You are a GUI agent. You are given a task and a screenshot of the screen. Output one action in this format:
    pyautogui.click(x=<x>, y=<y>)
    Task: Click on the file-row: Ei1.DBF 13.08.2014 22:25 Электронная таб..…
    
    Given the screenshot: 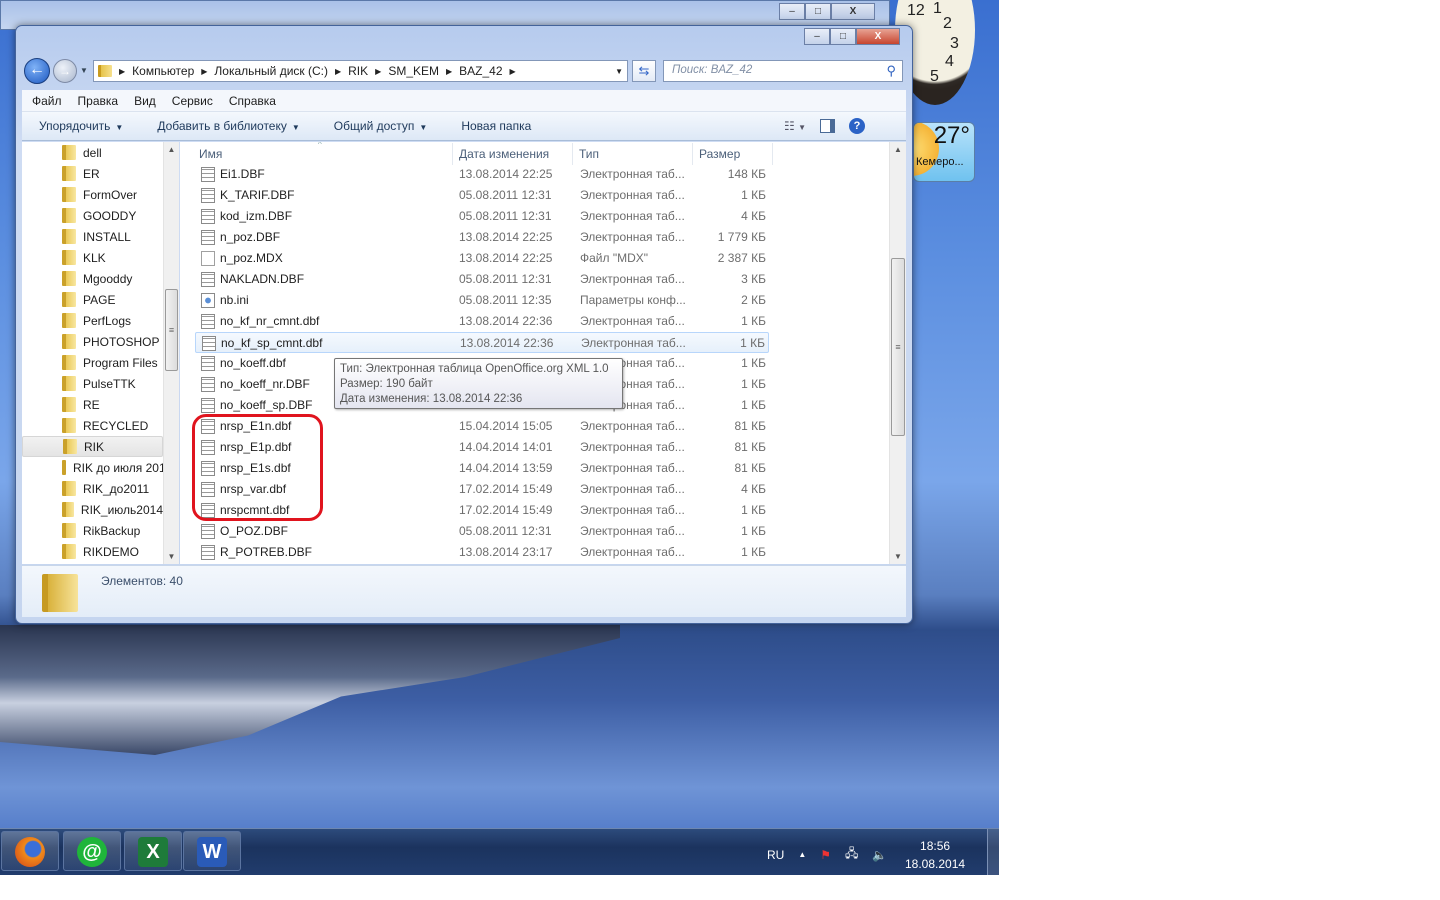 What is the action you would take?
    pyautogui.click(x=482, y=174)
    